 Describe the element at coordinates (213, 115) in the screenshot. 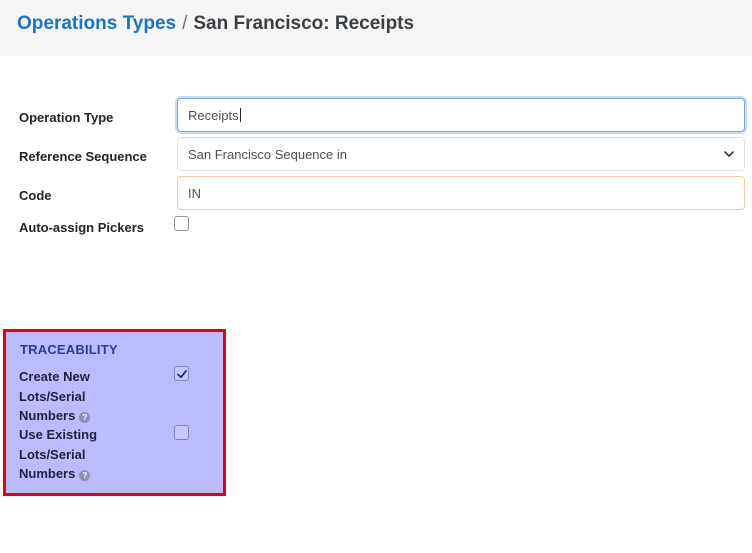

I see `operation-type-value: Receipts` at that location.